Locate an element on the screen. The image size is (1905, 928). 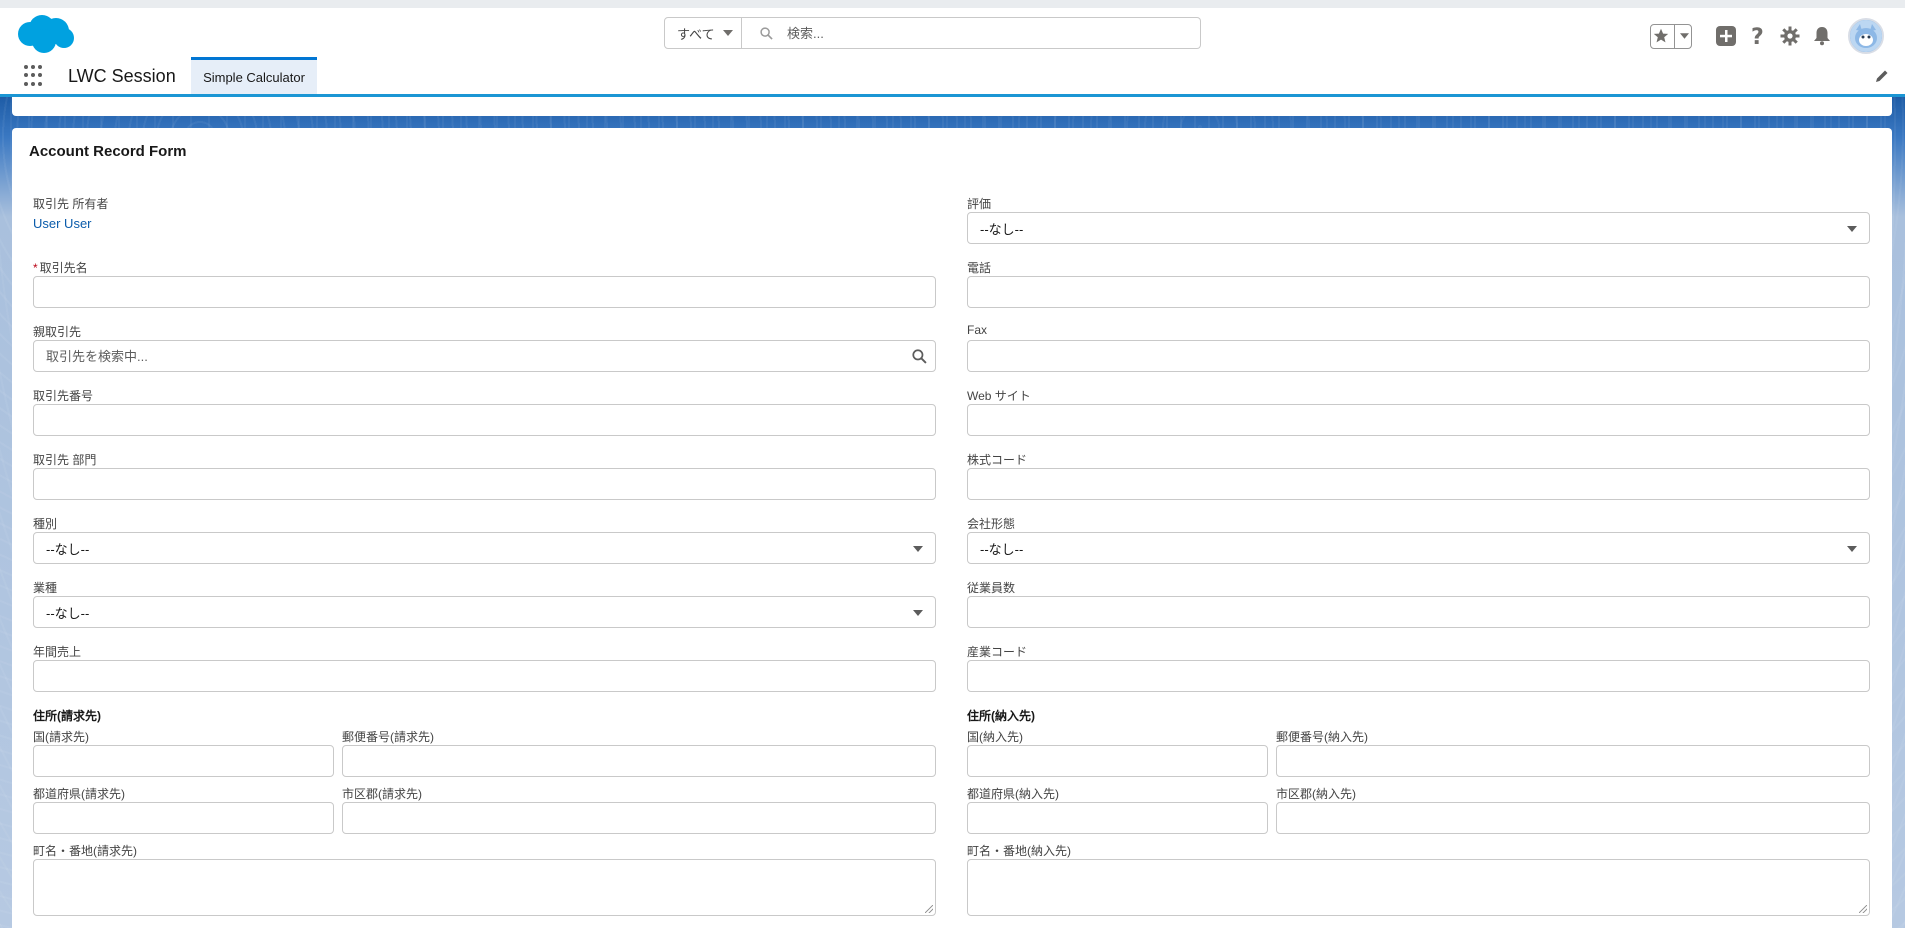
global-actions-button is located at coordinates (1726, 36).